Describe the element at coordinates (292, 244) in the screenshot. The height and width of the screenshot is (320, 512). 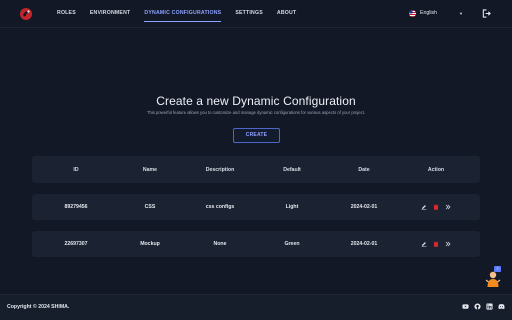
I see `row-default: Green` at that location.